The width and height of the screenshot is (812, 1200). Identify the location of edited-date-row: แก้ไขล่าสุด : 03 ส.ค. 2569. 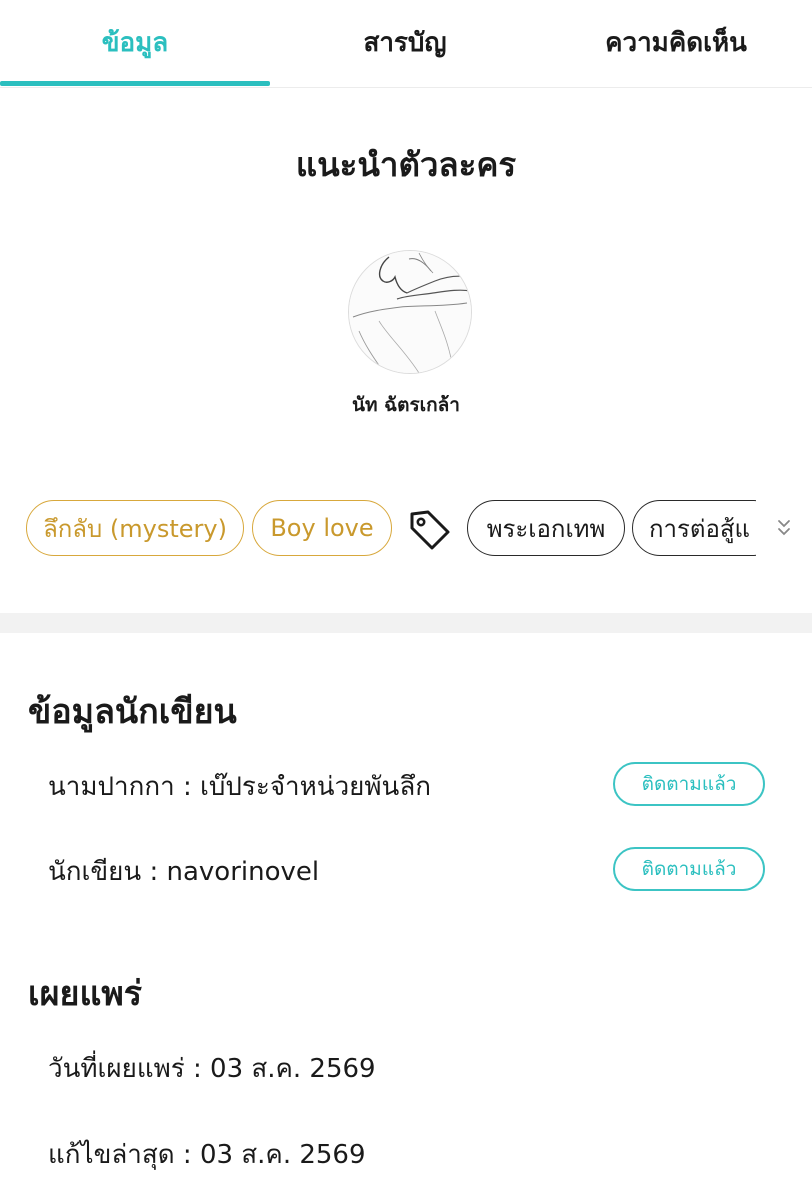
(207, 1154).